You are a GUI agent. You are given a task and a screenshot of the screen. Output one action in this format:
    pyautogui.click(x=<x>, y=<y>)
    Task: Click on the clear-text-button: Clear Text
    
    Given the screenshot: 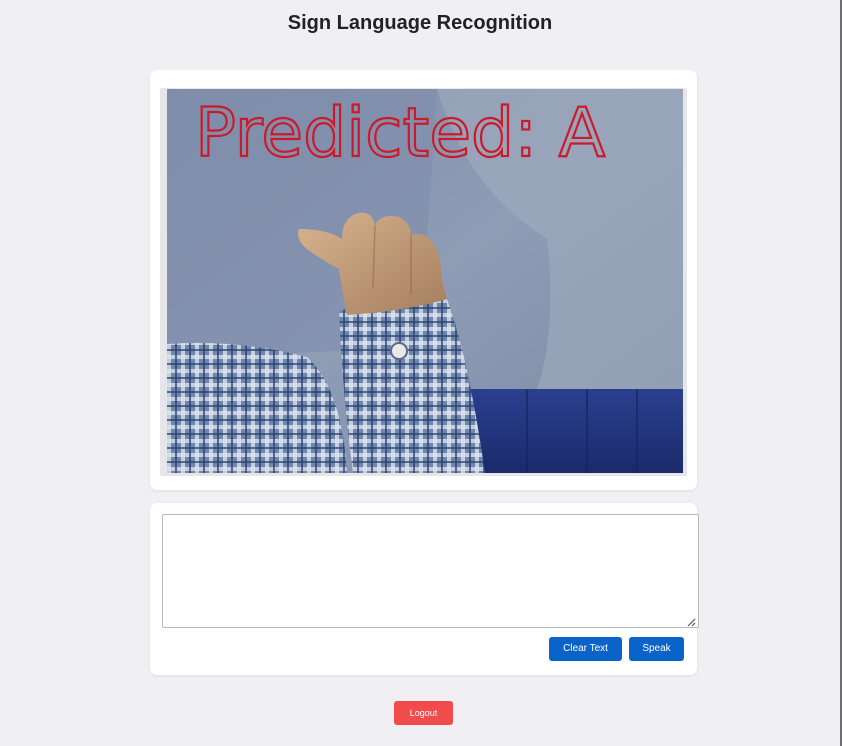 What is the action you would take?
    pyautogui.click(x=585, y=649)
    